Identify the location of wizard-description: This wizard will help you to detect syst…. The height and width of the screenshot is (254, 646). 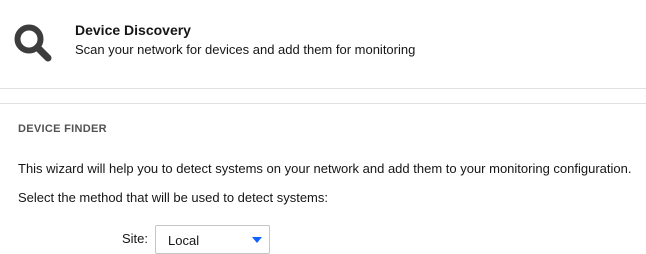
(325, 168).